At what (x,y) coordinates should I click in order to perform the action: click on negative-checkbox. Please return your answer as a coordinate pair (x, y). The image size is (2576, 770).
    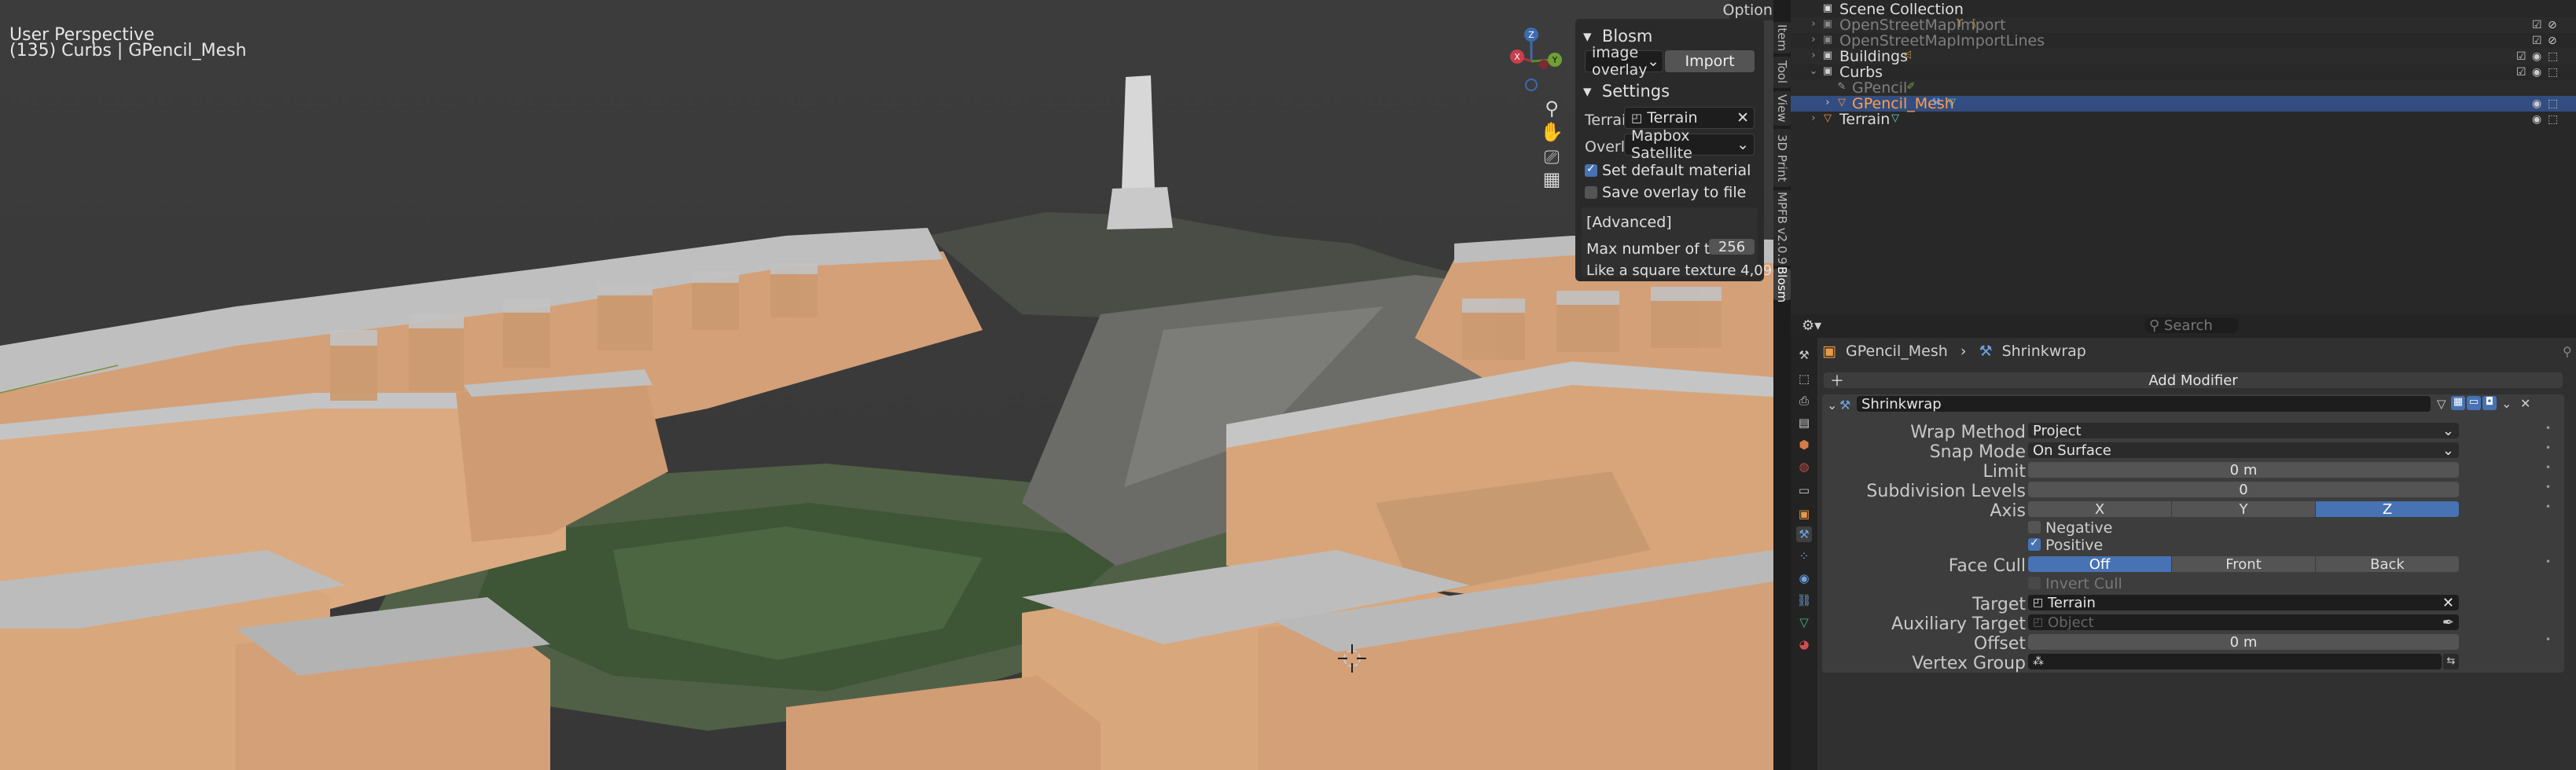
    Looking at the image, I should click on (2034, 527).